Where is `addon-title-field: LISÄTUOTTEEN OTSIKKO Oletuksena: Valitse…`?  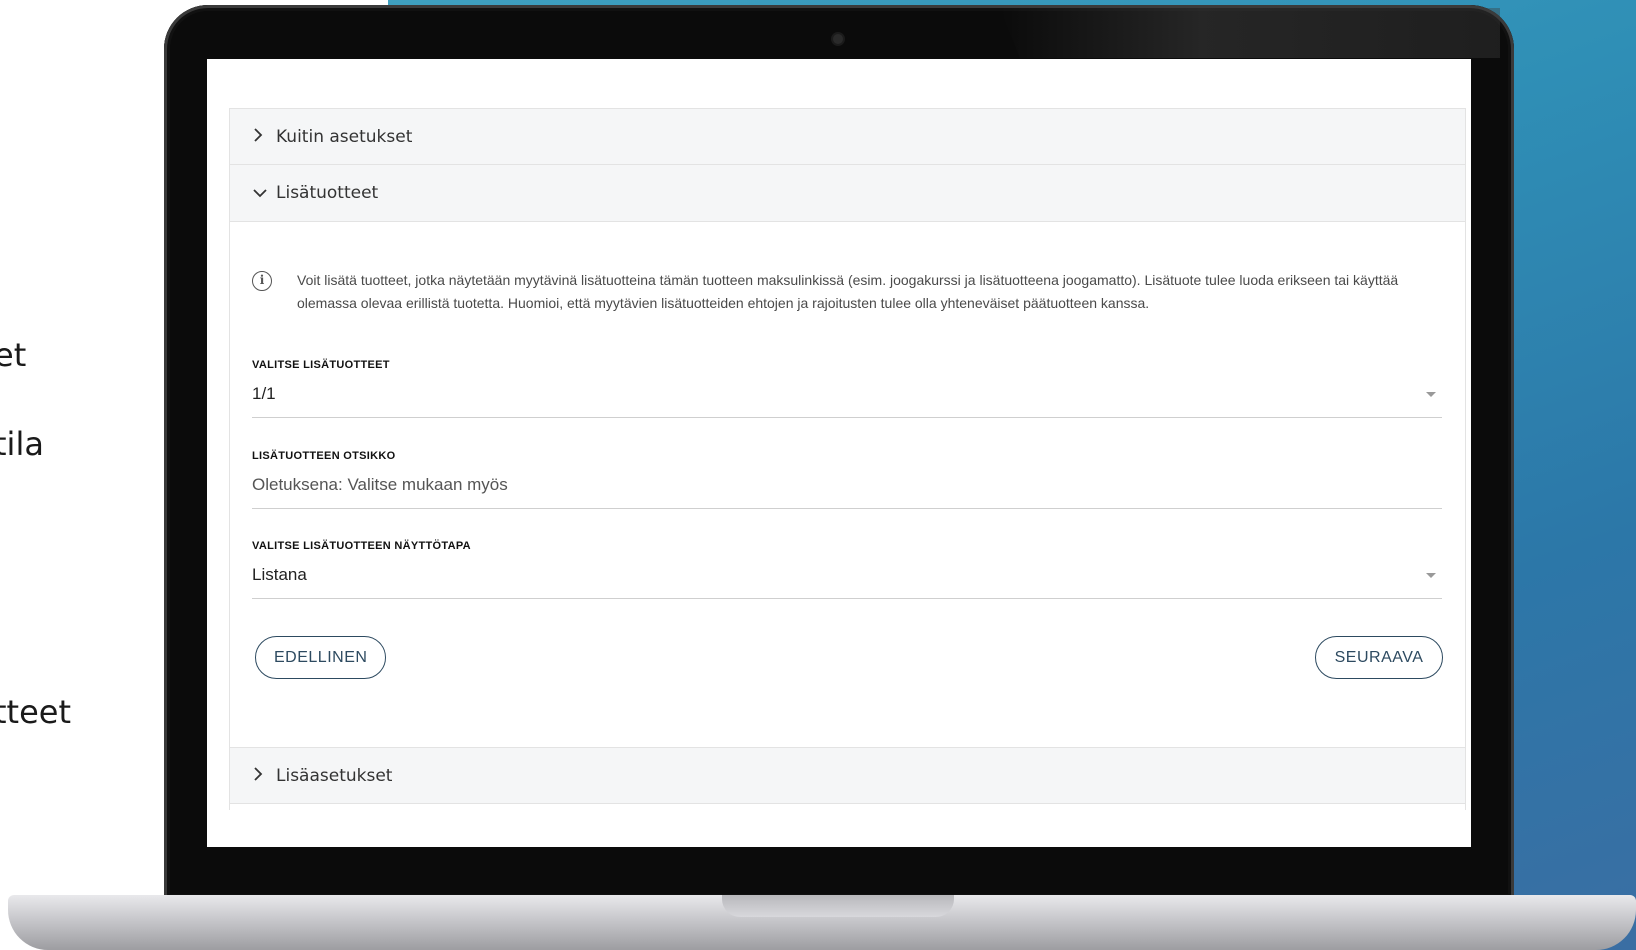
addon-title-field: LISÄTUOTTEEN OTSIKKO Oletuksena: Valitse… is located at coordinates (847, 479).